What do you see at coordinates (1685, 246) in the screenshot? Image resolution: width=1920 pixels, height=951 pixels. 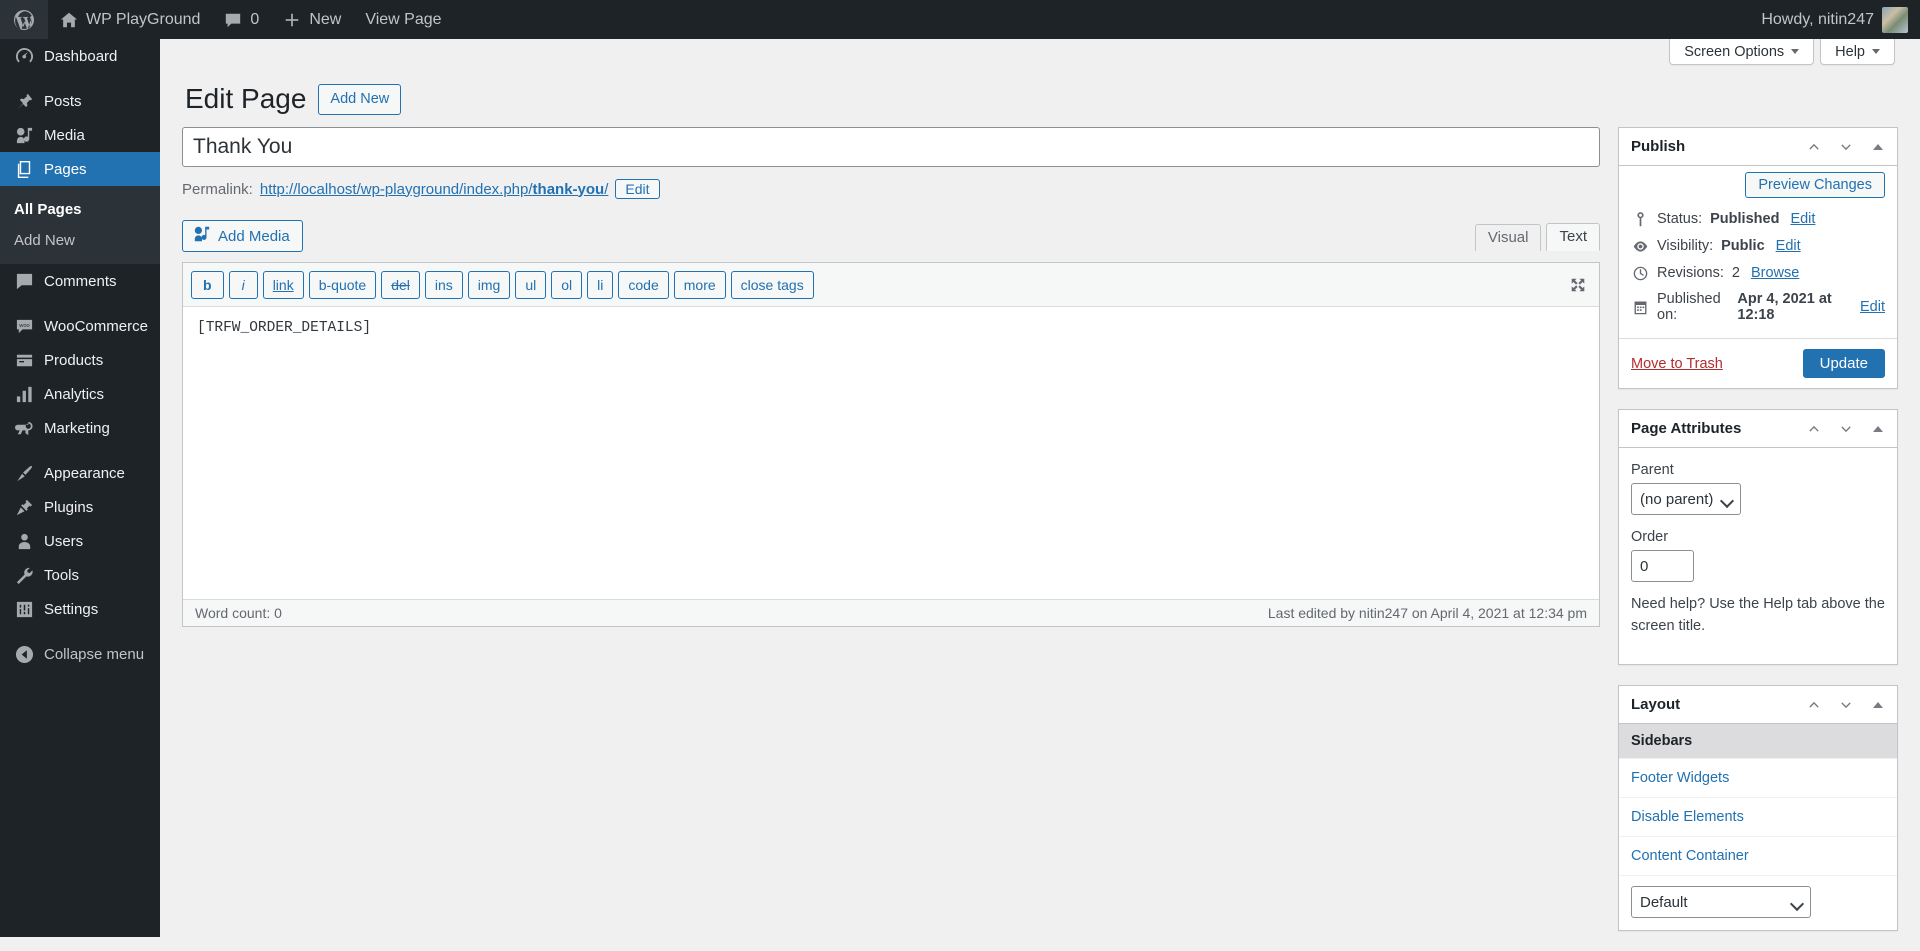 I see `visibility-label: Visibility:` at bounding box center [1685, 246].